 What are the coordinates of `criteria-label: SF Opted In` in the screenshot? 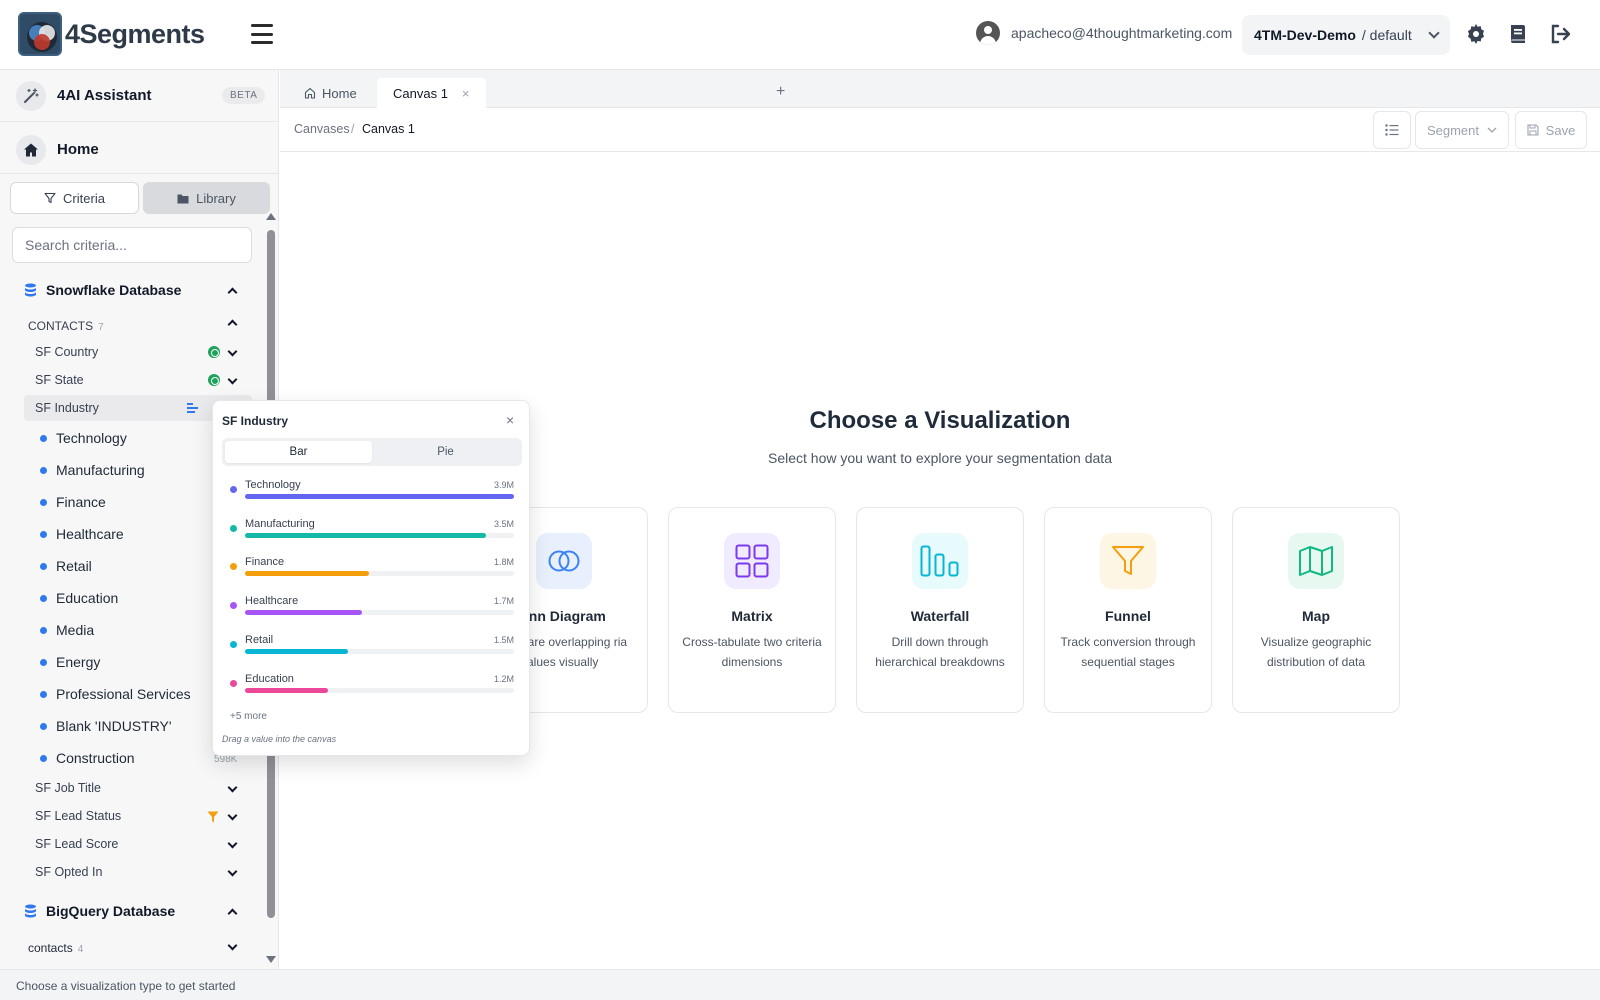 It's located at (69, 872).